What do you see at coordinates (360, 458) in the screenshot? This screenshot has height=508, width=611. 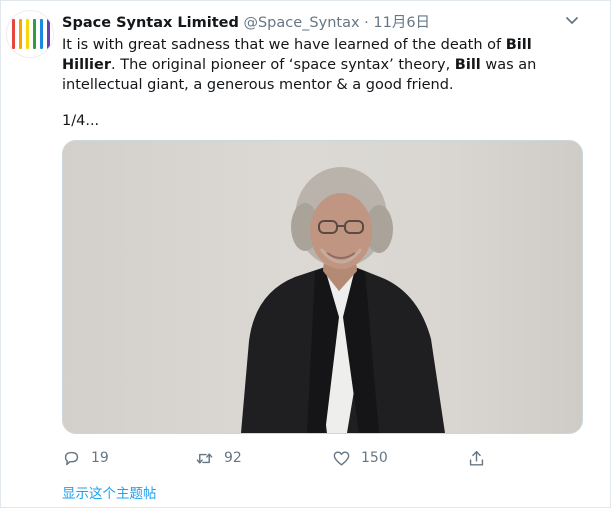 I see `like-button: 150` at bounding box center [360, 458].